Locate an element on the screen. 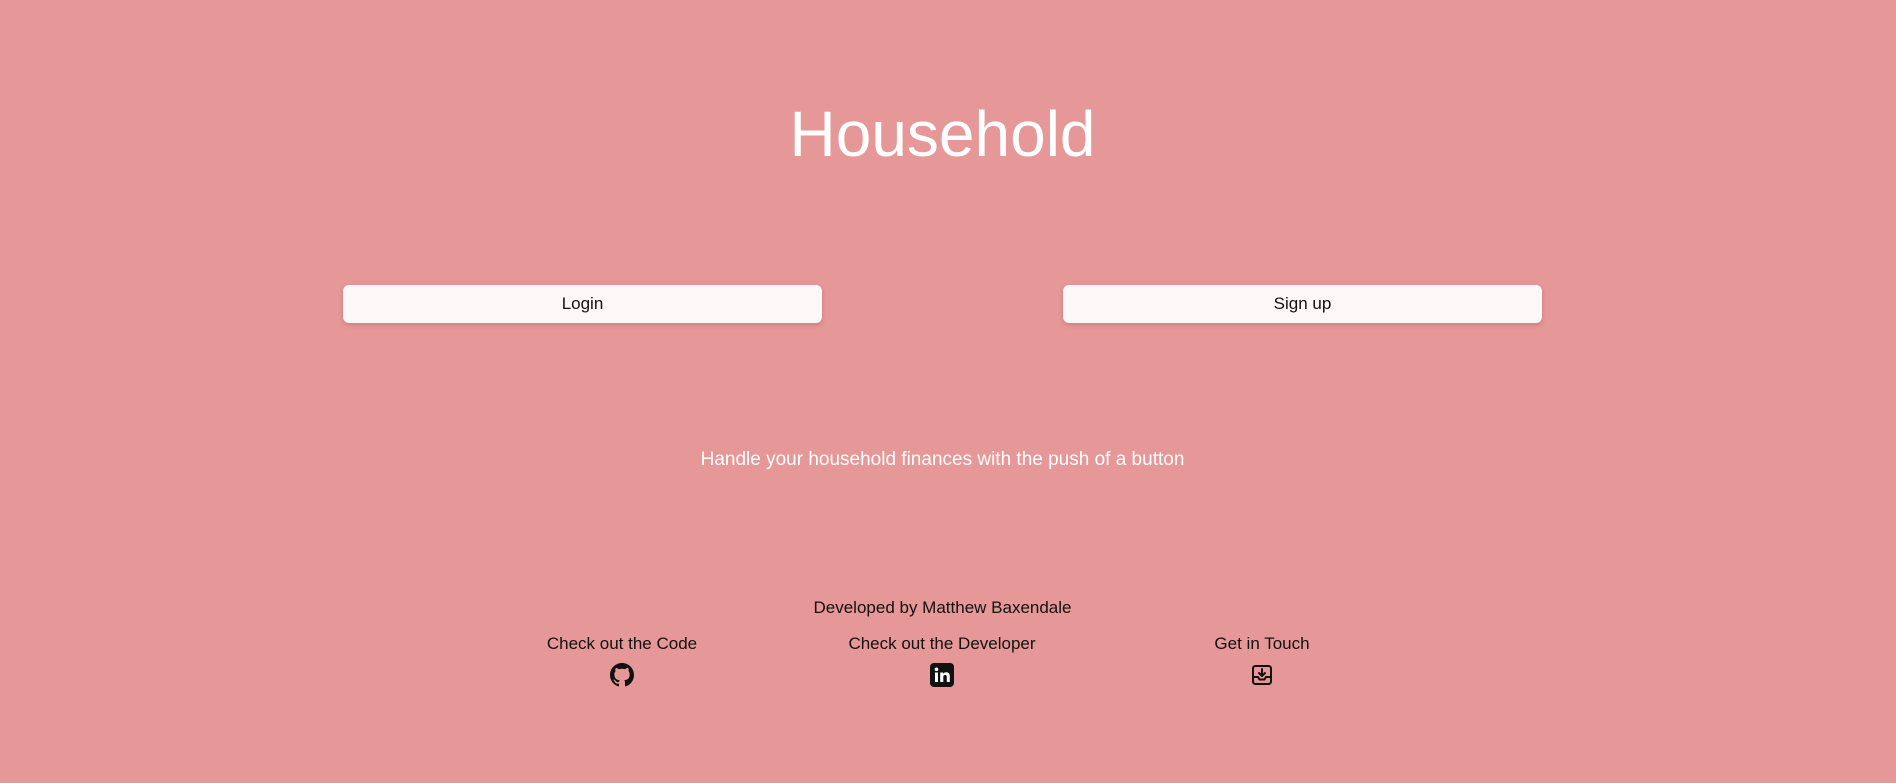 The height and width of the screenshot is (783, 1896). inbox-download-icon is located at coordinates (1262, 675).